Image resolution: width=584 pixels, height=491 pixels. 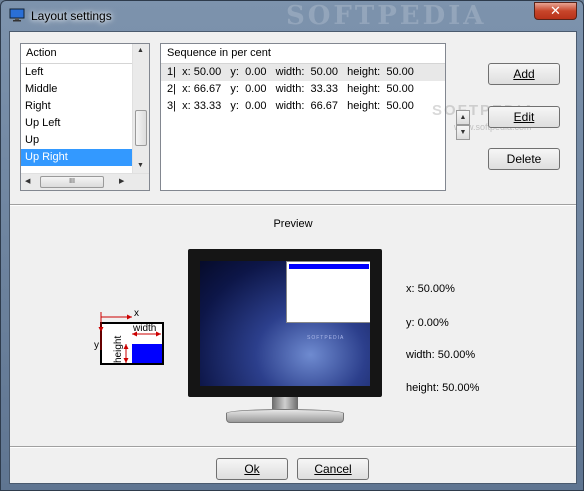 I want to click on diagram-height-label: height, so click(x=118, y=349).